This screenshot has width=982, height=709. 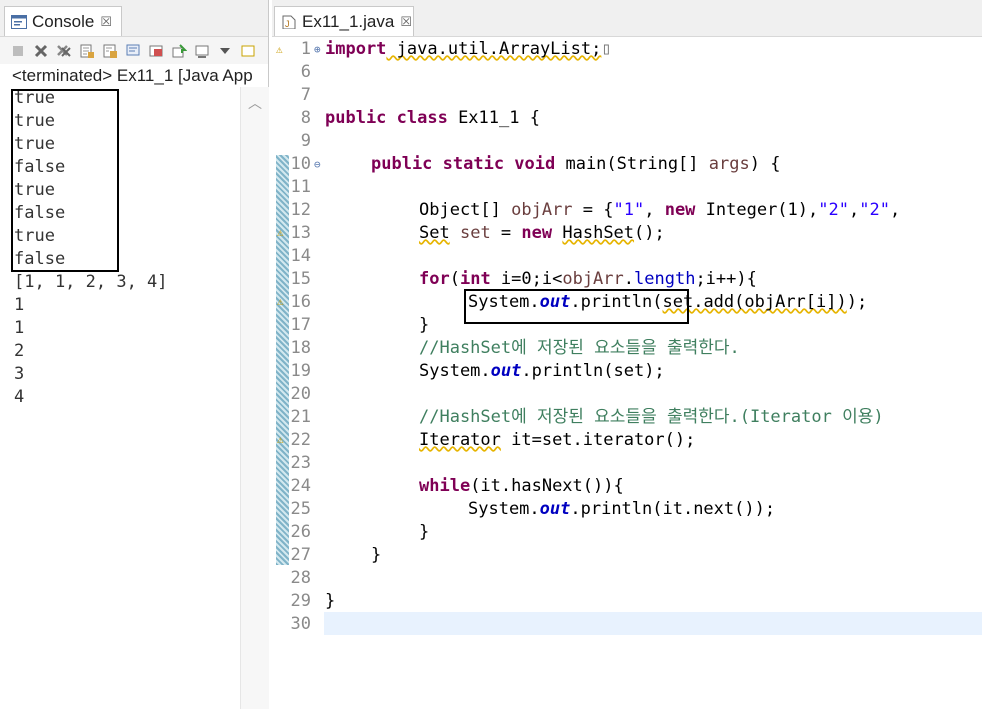 I want to click on collapse-fold-icon: ⊖, so click(x=317, y=164).